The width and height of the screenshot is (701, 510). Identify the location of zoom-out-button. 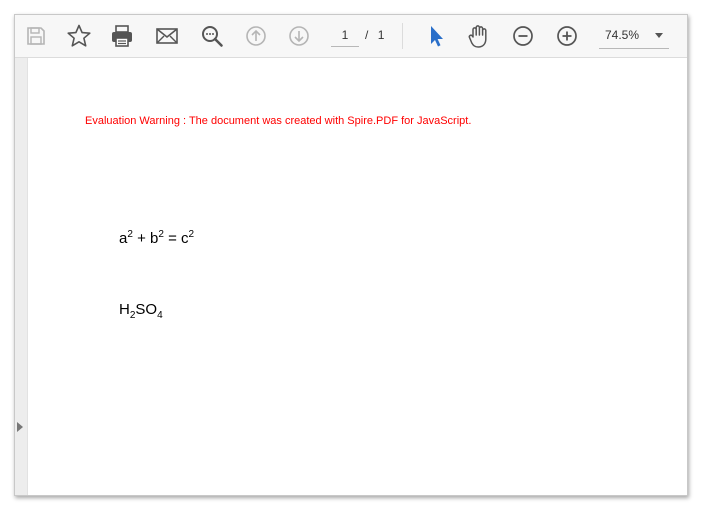
(523, 36).